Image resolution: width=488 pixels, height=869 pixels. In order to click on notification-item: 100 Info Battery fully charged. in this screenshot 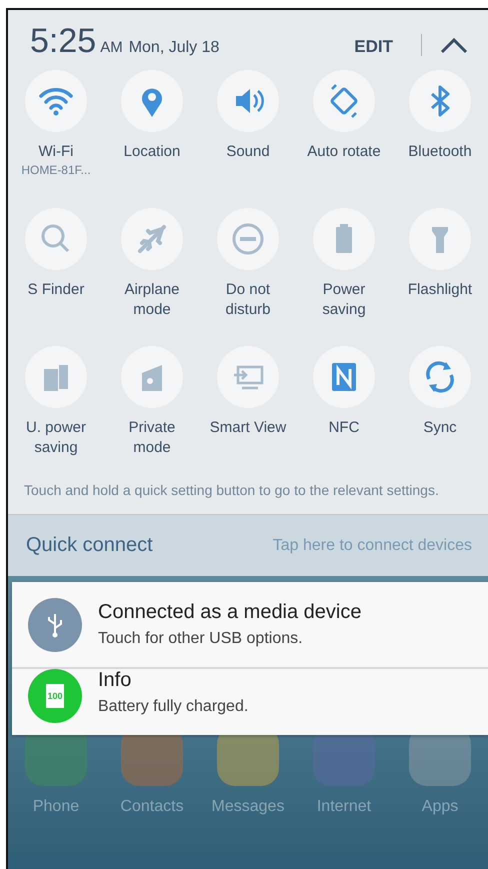, I will do `click(250, 701)`.